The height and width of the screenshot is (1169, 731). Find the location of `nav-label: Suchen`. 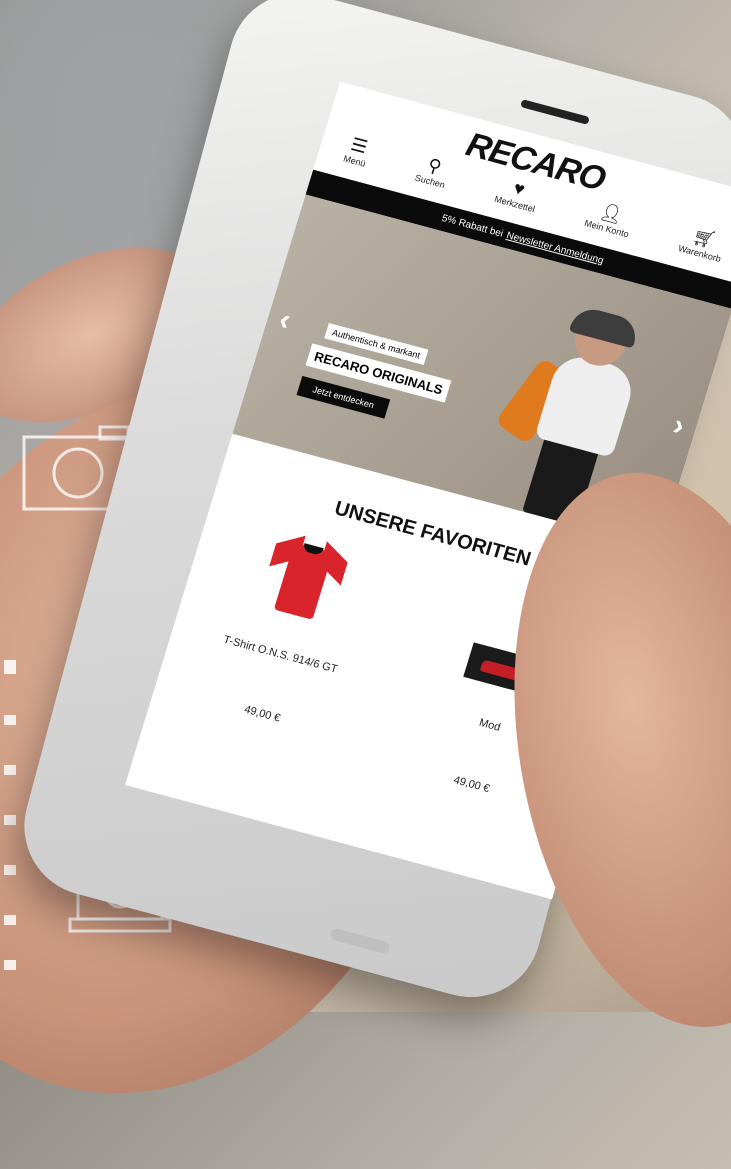

nav-label: Suchen is located at coordinates (430, 181).